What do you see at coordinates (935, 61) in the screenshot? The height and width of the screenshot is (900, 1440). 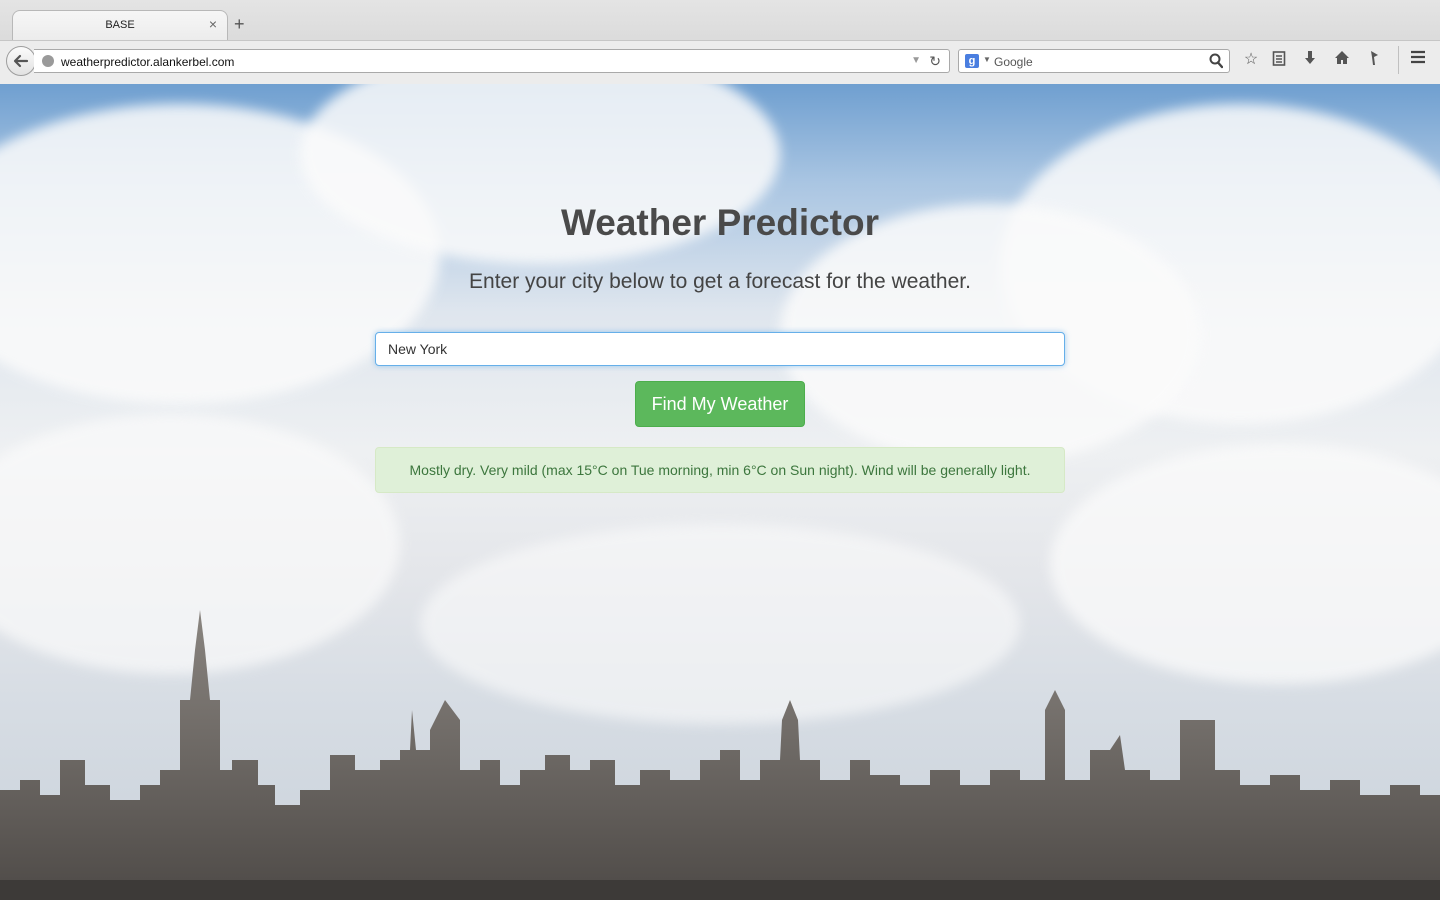 I see `reload-icon: ↻` at bounding box center [935, 61].